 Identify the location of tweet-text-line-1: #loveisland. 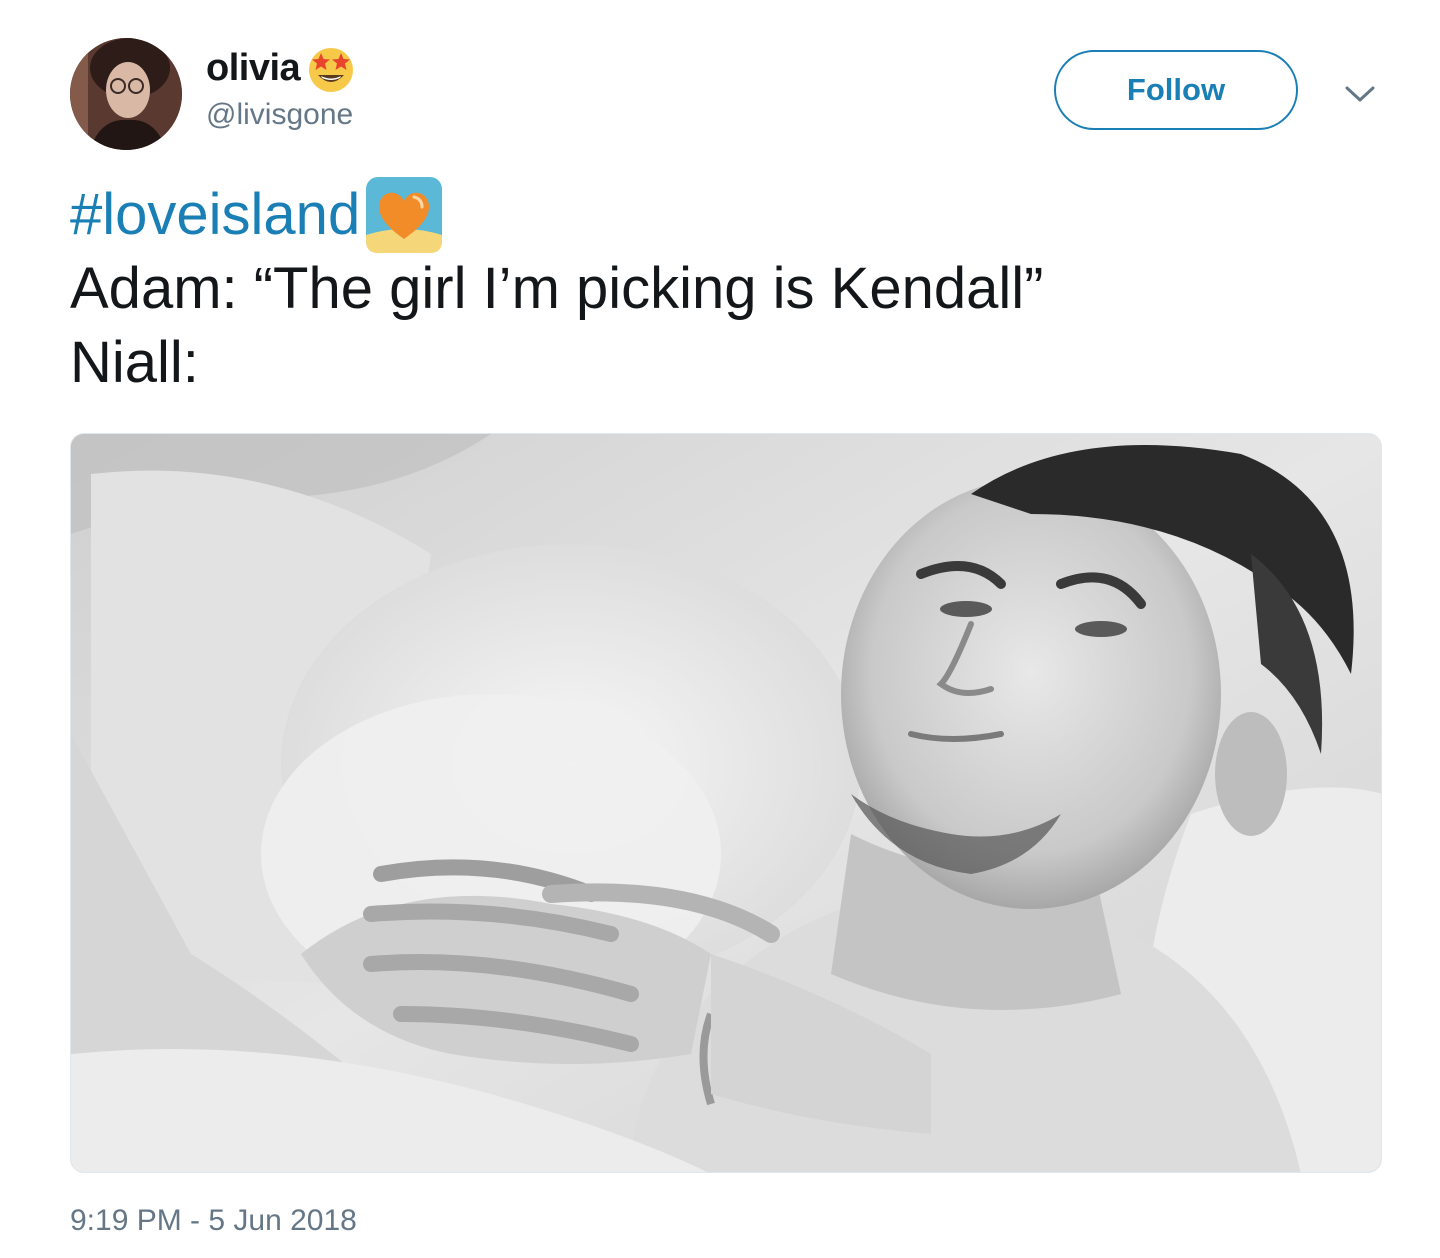
(725, 215).